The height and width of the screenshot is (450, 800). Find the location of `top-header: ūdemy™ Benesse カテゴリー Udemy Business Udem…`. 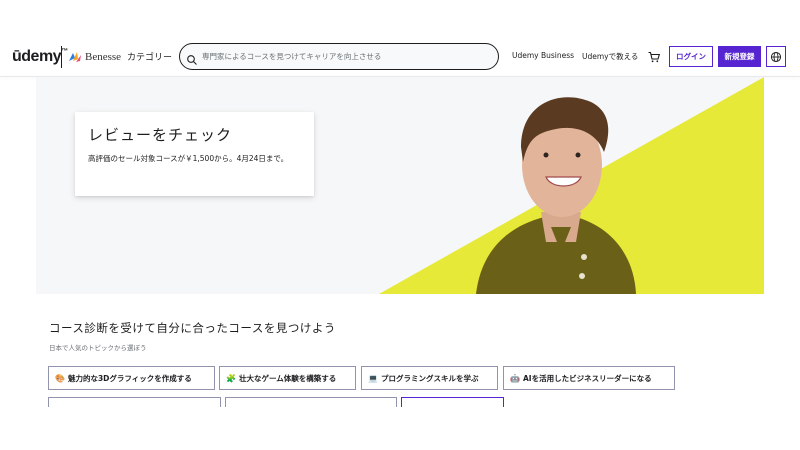

top-header: ūdemy™ Benesse カテゴリー Udemy Business Udem… is located at coordinates (400, 57).